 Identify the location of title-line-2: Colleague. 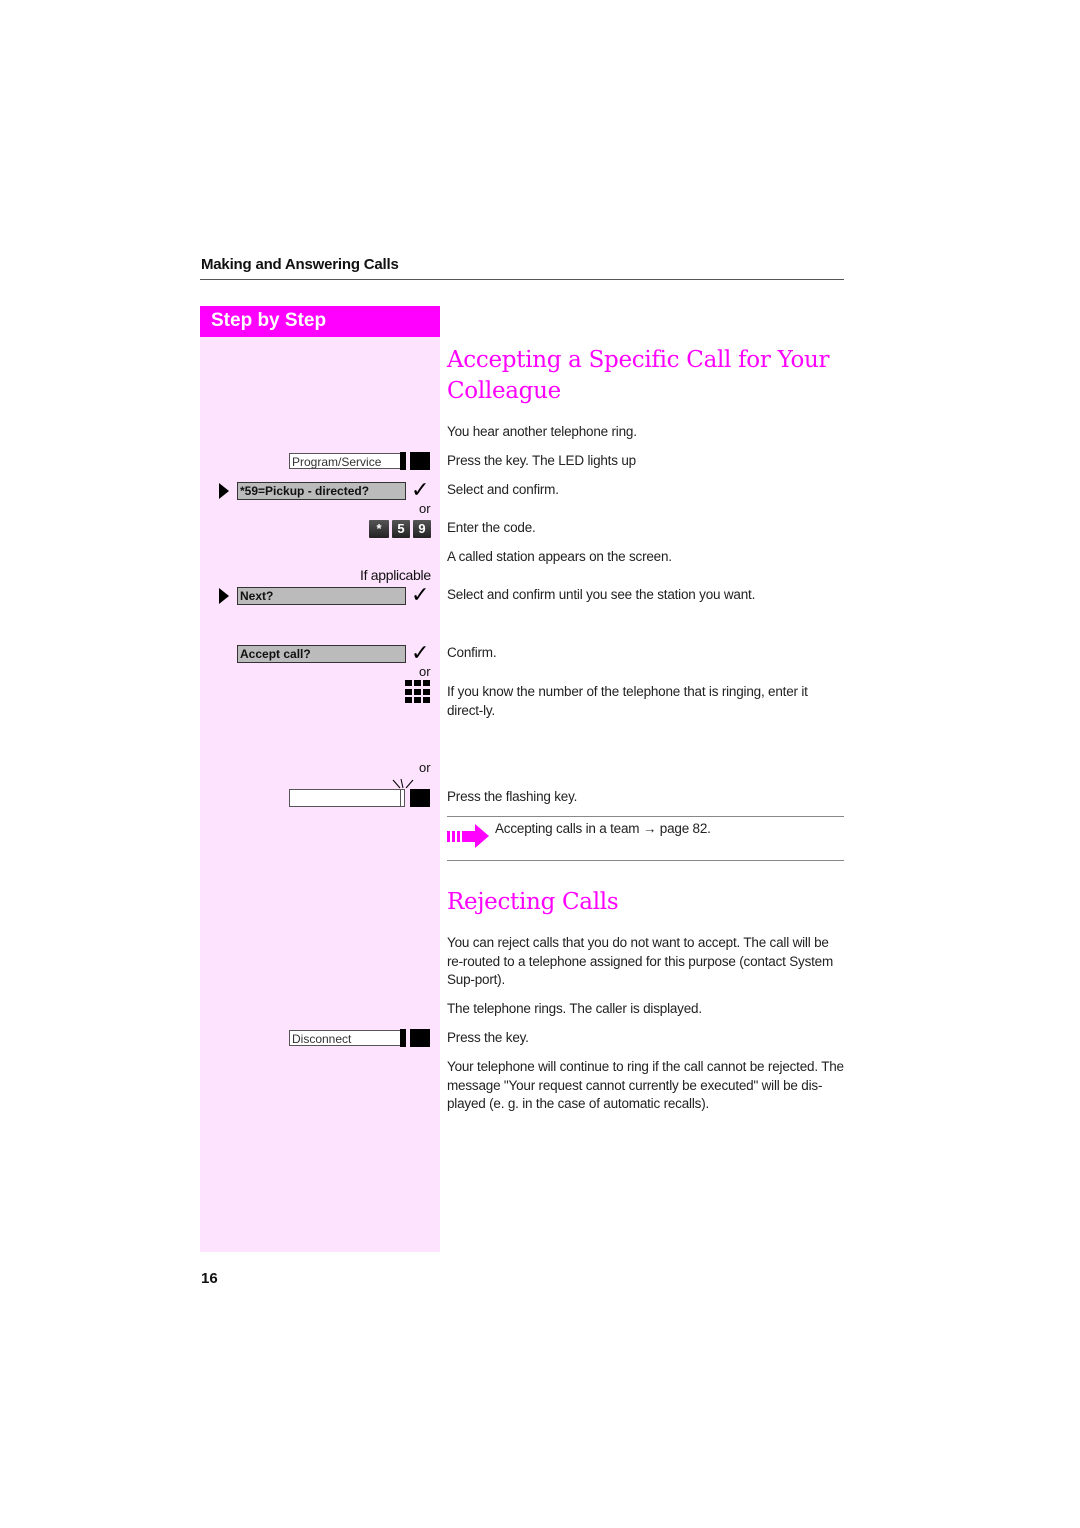
(504, 391).